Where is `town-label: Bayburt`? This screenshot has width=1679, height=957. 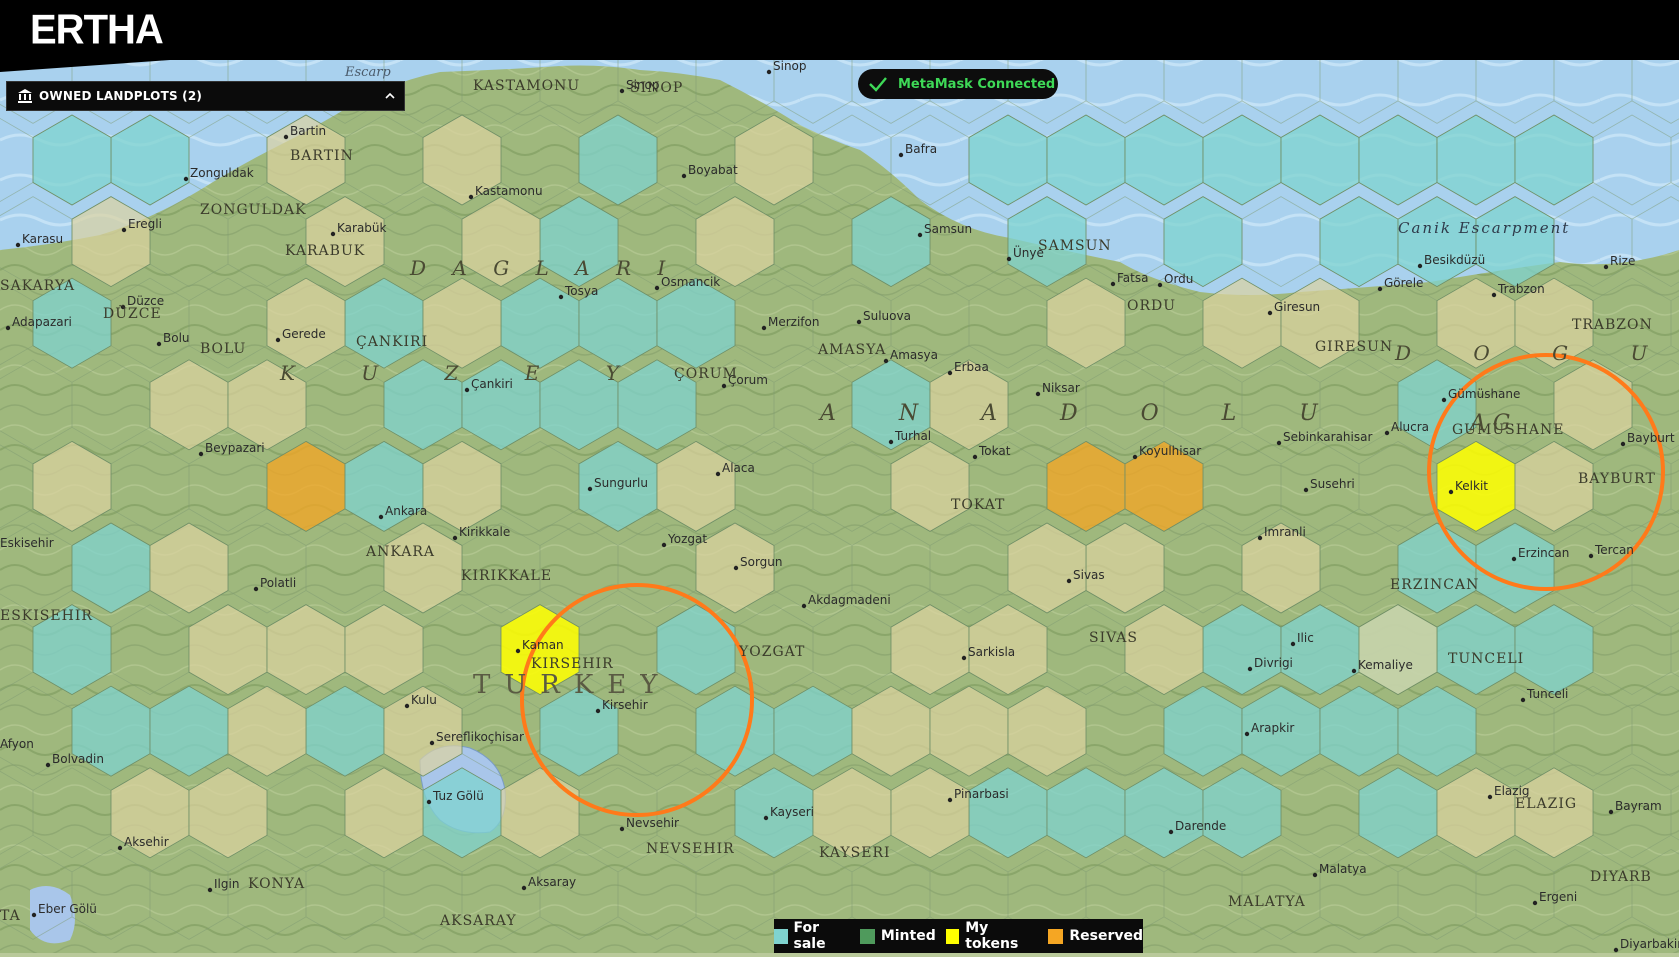 town-label: Bayburt is located at coordinates (1651, 438).